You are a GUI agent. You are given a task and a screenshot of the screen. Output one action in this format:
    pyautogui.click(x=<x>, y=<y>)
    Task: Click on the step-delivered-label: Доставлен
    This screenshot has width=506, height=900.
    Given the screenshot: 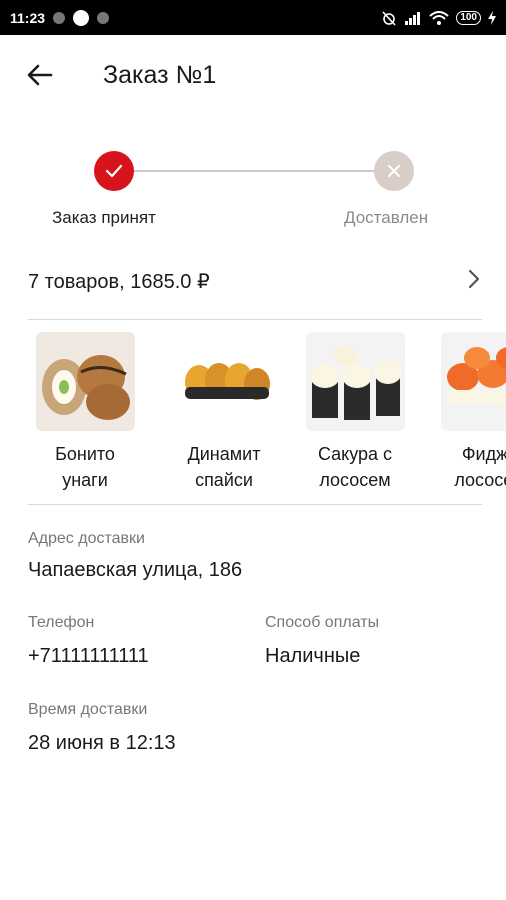 What is the action you would take?
    pyautogui.click(x=386, y=217)
    